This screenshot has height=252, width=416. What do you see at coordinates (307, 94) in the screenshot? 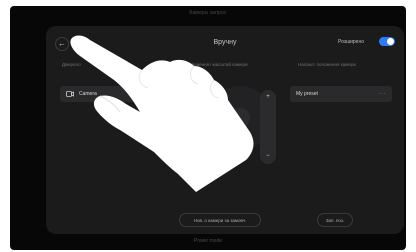
I see `preset-label: My preset` at bounding box center [307, 94].